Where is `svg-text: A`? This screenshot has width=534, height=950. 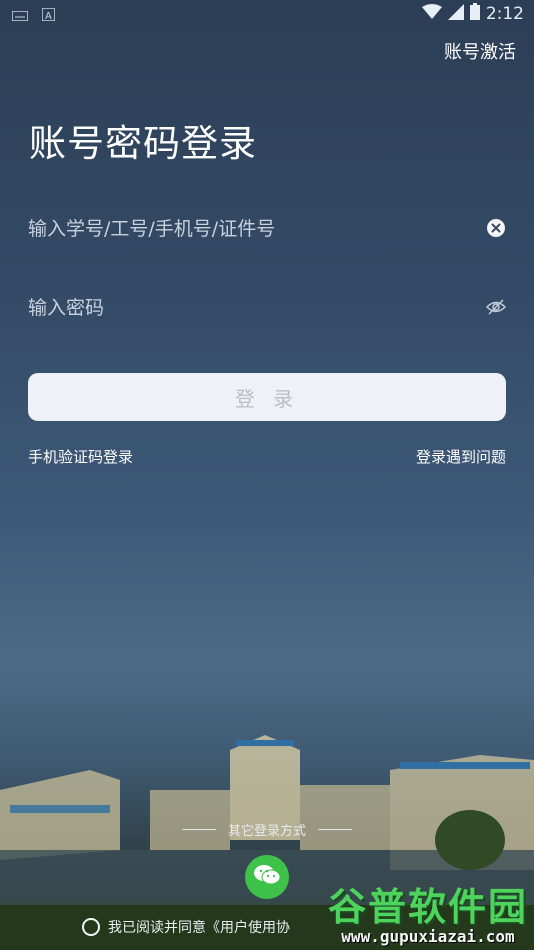
svg-text: A is located at coordinates (48, 16).